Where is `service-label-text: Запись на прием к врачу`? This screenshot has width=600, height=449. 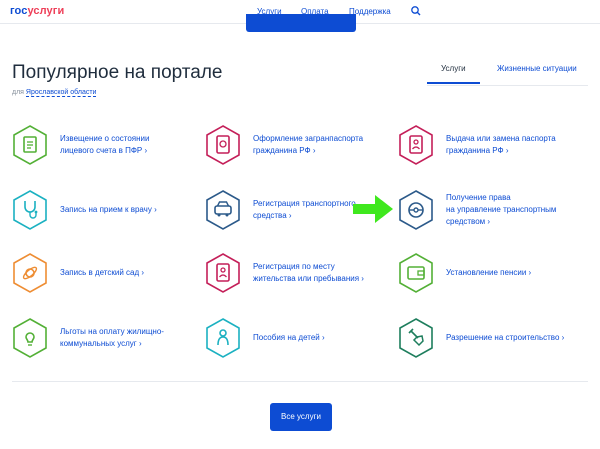 service-label-text: Запись на прием к врачу is located at coordinates (106, 209).